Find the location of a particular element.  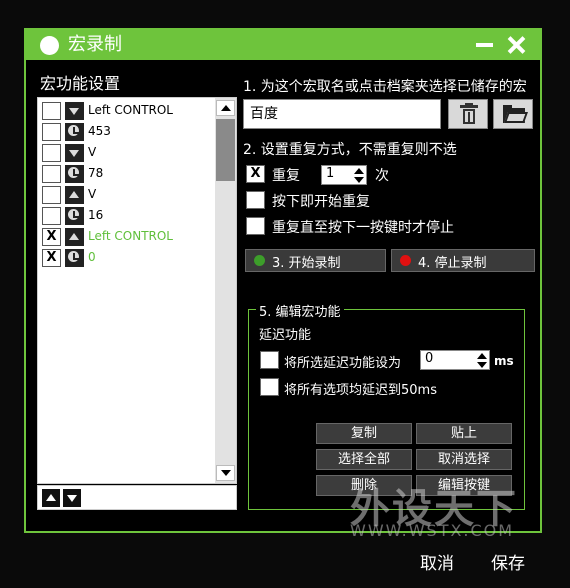

move-up-icon is located at coordinates (51, 498).